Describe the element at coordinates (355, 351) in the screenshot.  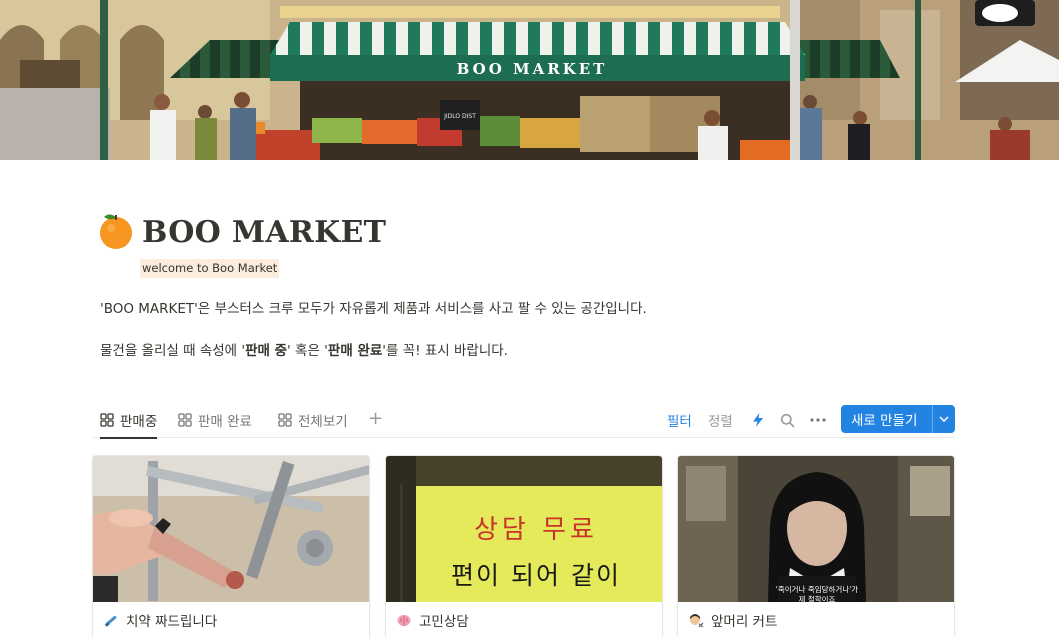
I see `status-sold-text: 판매 완료` at that location.